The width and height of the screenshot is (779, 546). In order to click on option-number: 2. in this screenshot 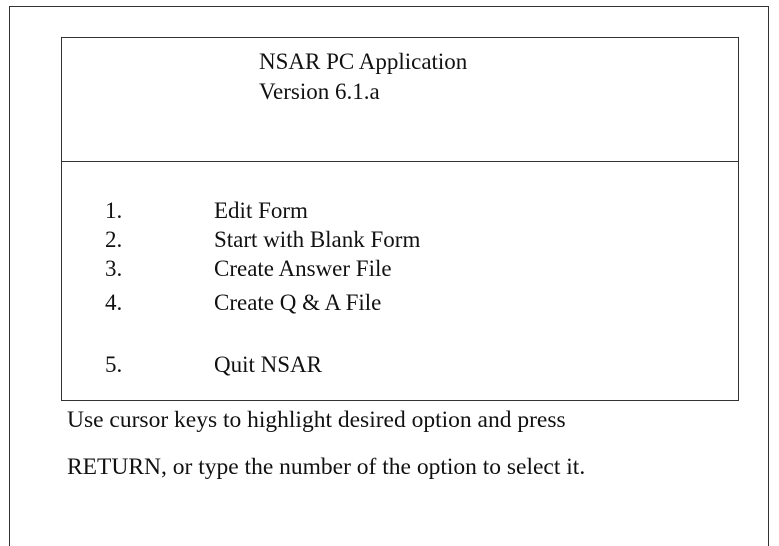, I will do `click(114, 239)`.